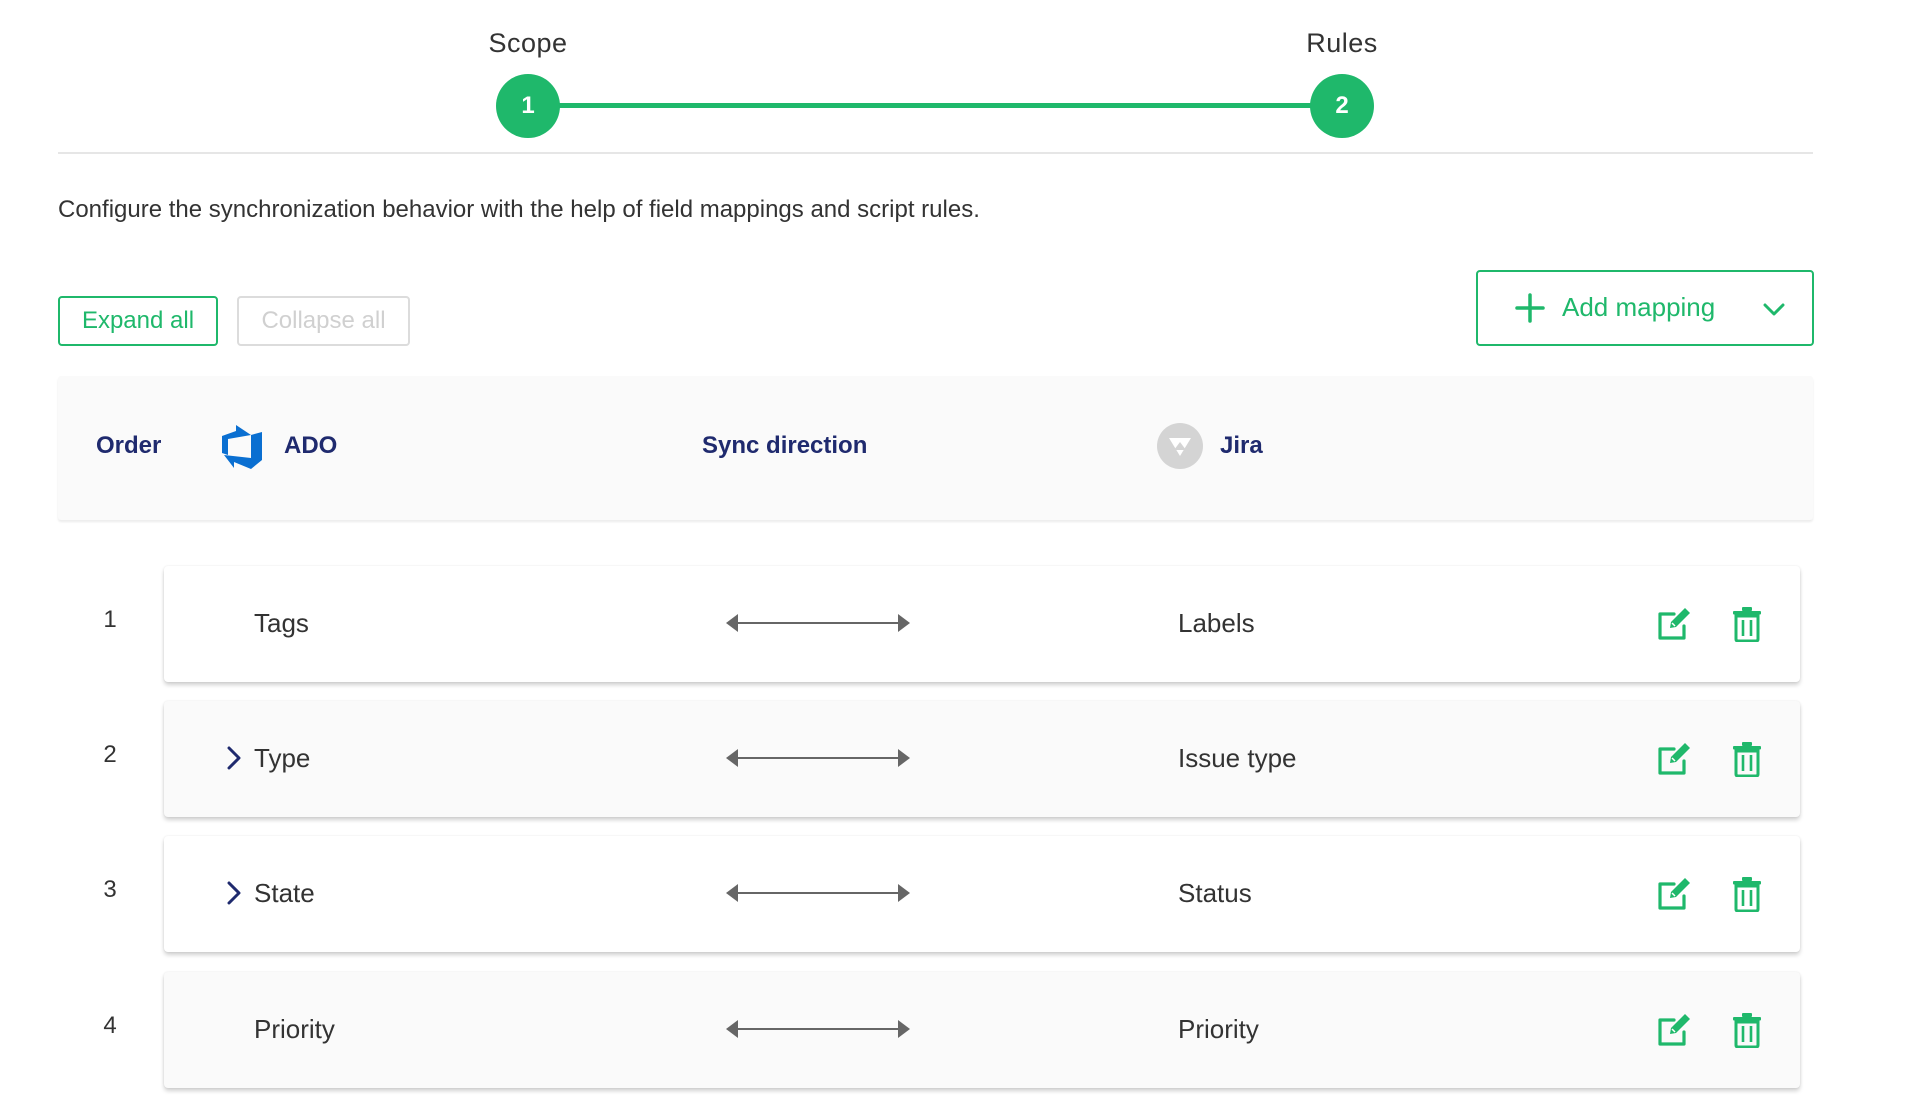 The image size is (1920, 1098). I want to click on row-order-number: 3, so click(110, 889).